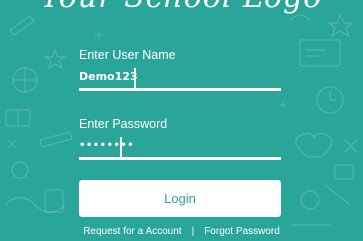 The height and width of the screenshot is (241, 363). I want to click on chalkboard-doodle, so click(320, 53).